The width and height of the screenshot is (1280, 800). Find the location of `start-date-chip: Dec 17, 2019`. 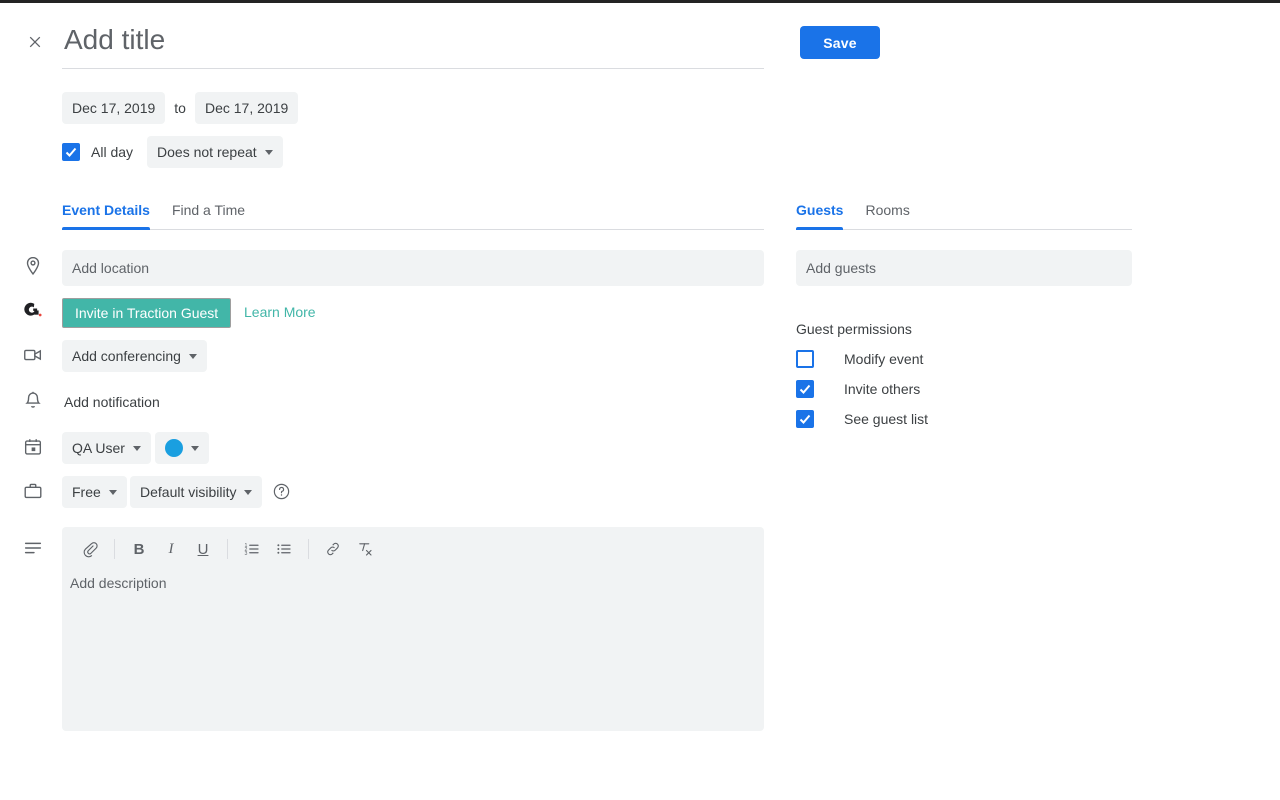

start-date-chip: Dec 17, 2019 is located at coordinates (114, 108).